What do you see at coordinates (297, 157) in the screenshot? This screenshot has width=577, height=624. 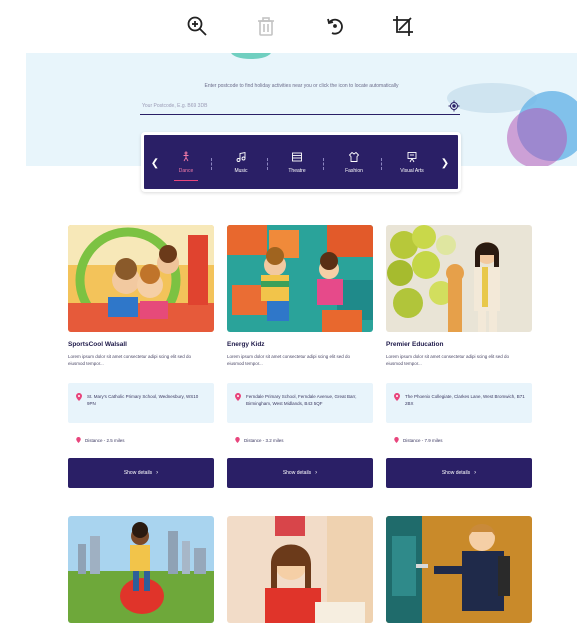 I see `theatre-icon` at bounding box center [297, 157].